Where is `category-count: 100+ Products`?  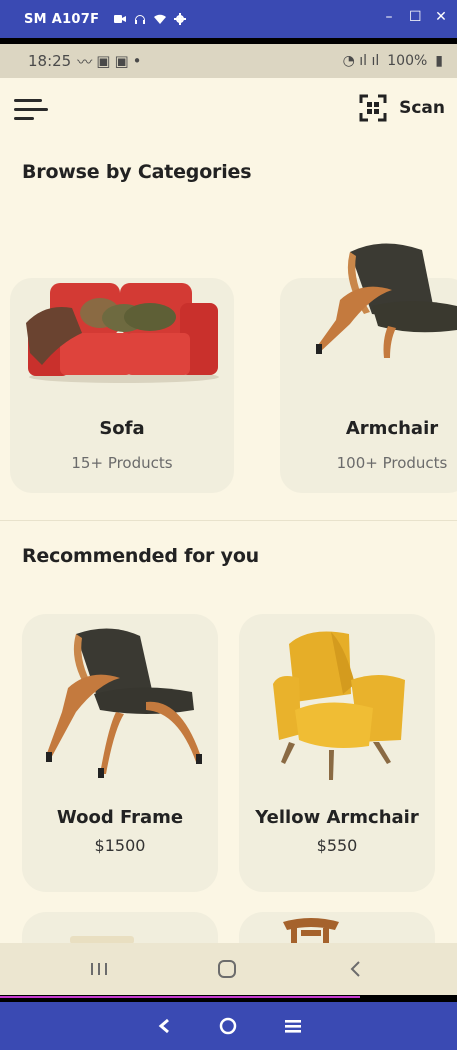 category-count: 100+ Products is located at coordinates (392, 463).